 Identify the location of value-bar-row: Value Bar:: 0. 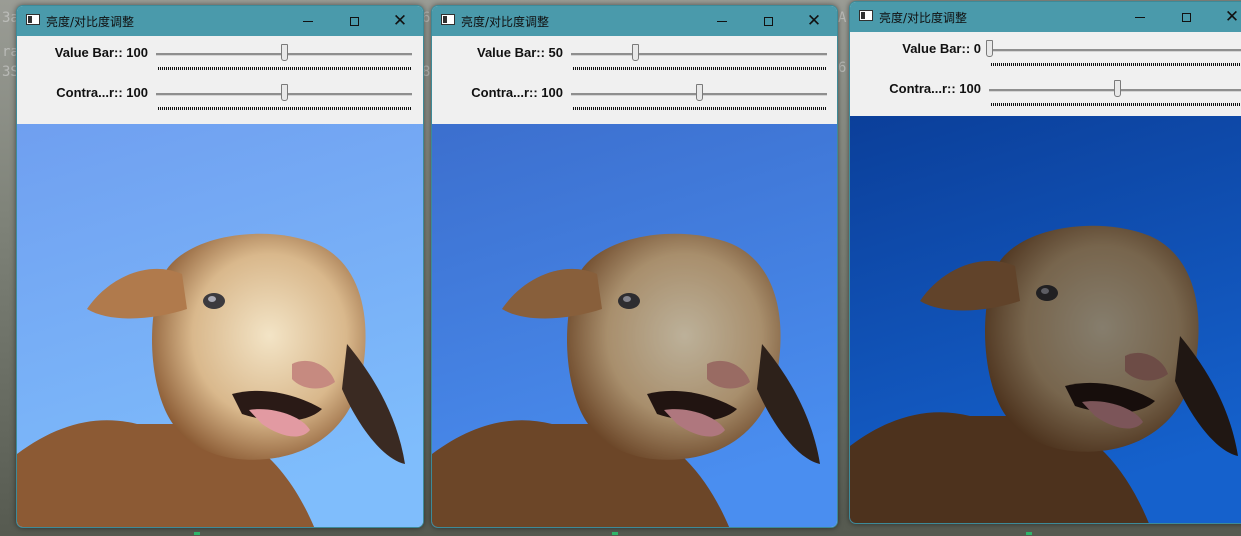
(1045, 58).